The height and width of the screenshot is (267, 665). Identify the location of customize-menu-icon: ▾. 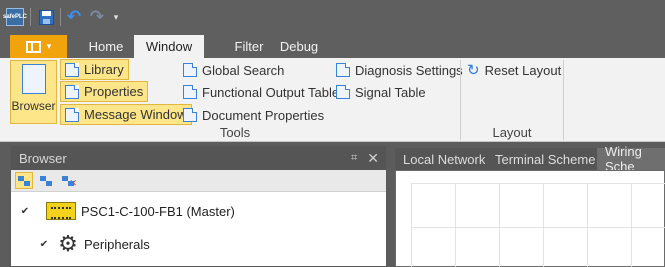
(116, 17).